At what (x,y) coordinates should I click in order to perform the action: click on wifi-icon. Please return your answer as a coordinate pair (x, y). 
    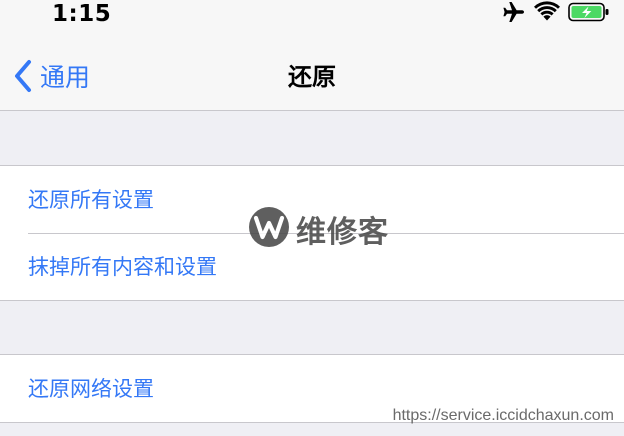
    Looking at the image, I should click on (547, 14).